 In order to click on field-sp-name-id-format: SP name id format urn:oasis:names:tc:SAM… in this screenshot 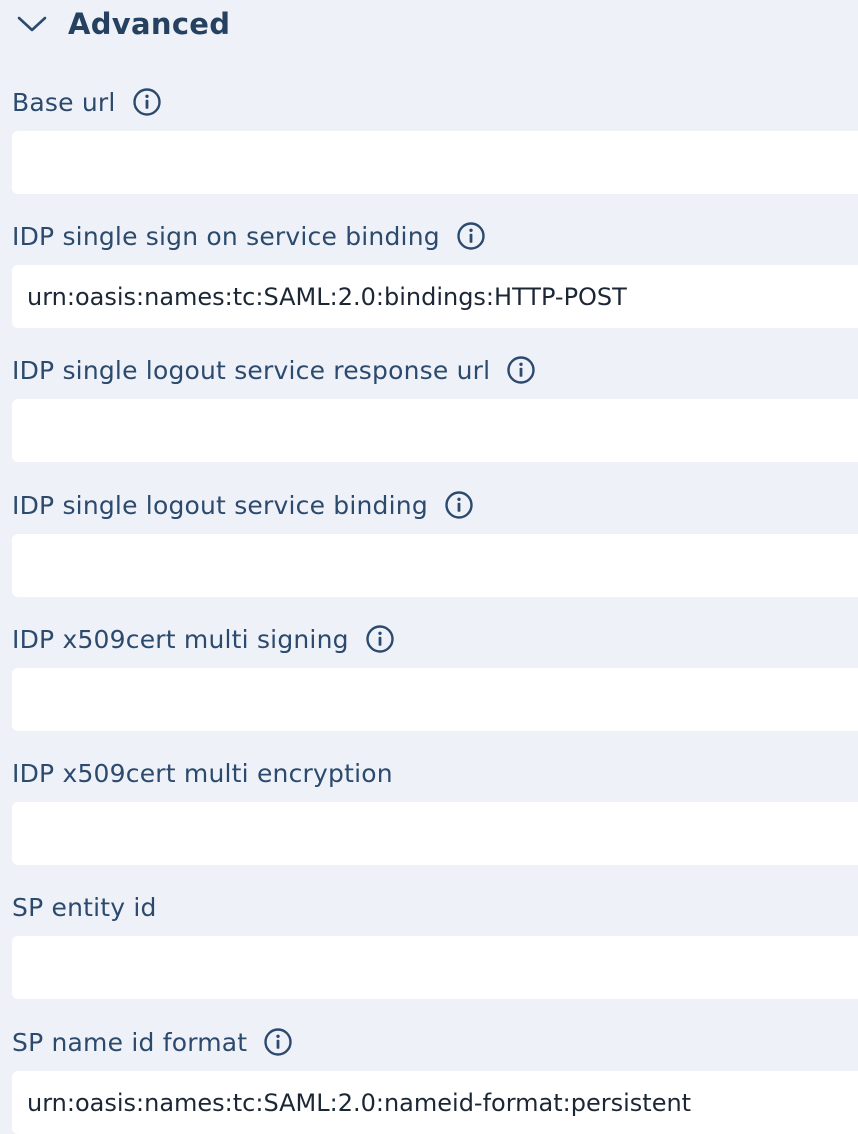, I will do `click(435, 1079)`.